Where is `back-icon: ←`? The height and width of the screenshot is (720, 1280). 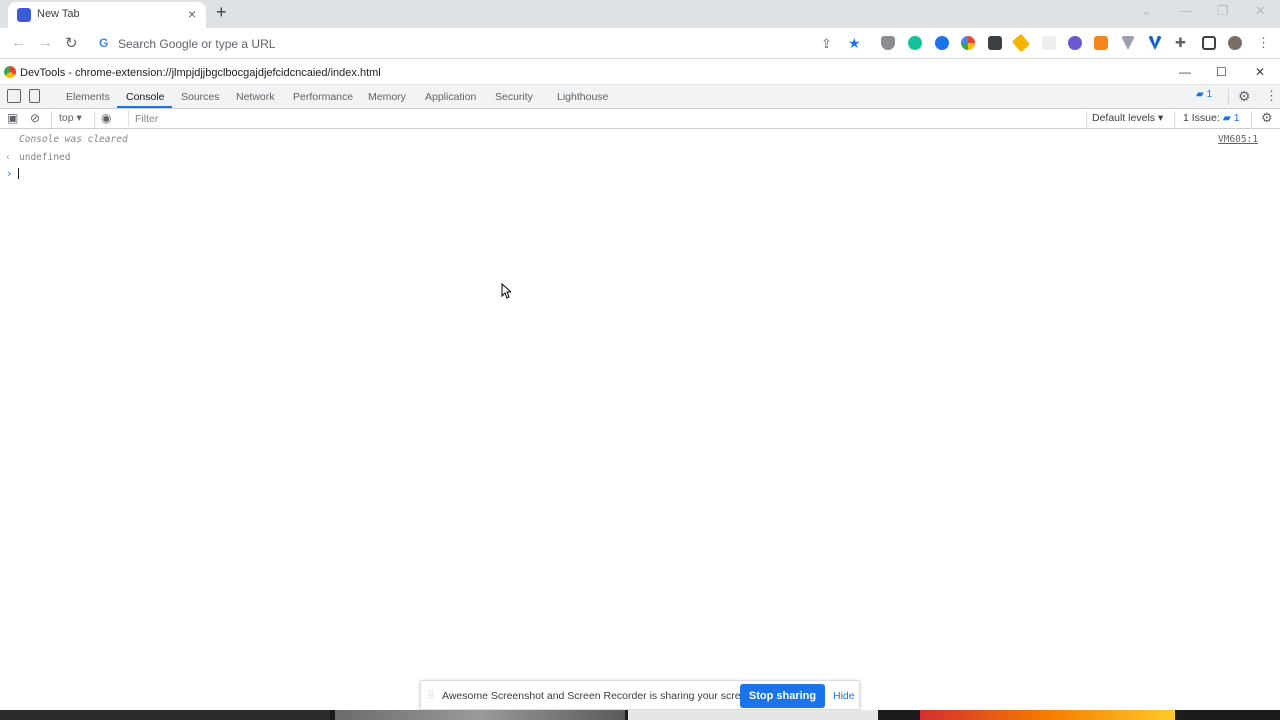
back-icon: ← is located at coordinates (18, 42).